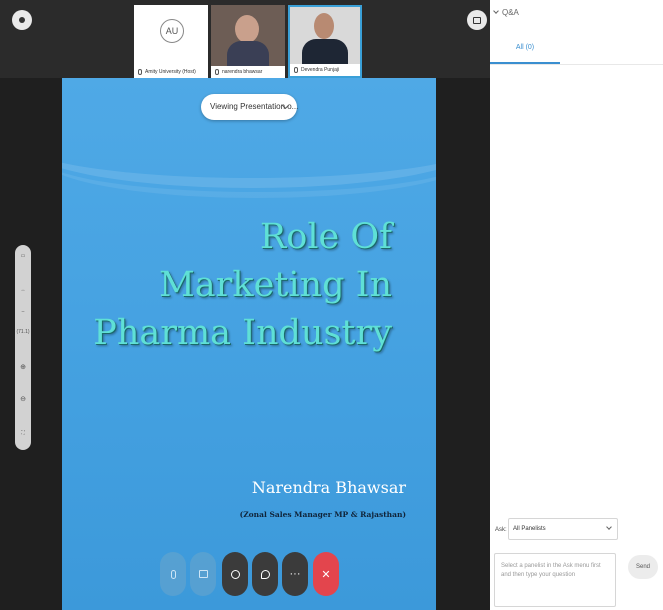 The image size is (663, 610). Describe the element at coordinates (510, 12) in the screenshot. I see `qa-title: Q&A` at that location.